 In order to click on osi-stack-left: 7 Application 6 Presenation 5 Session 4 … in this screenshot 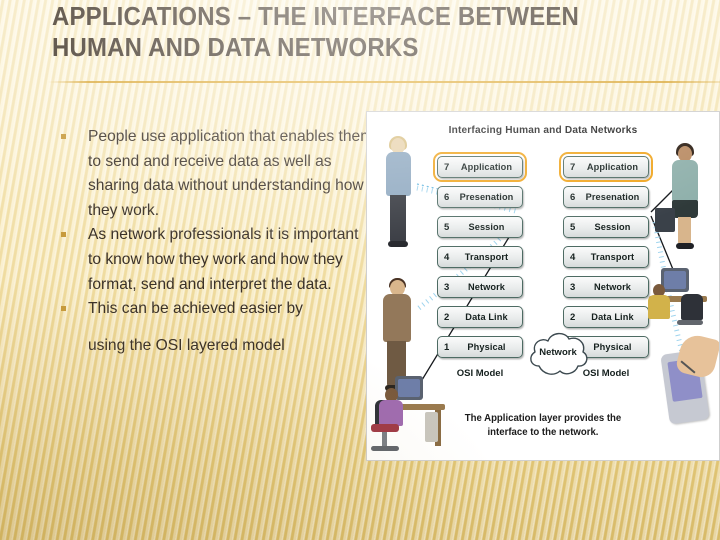, I will do `click(480, 259)`.